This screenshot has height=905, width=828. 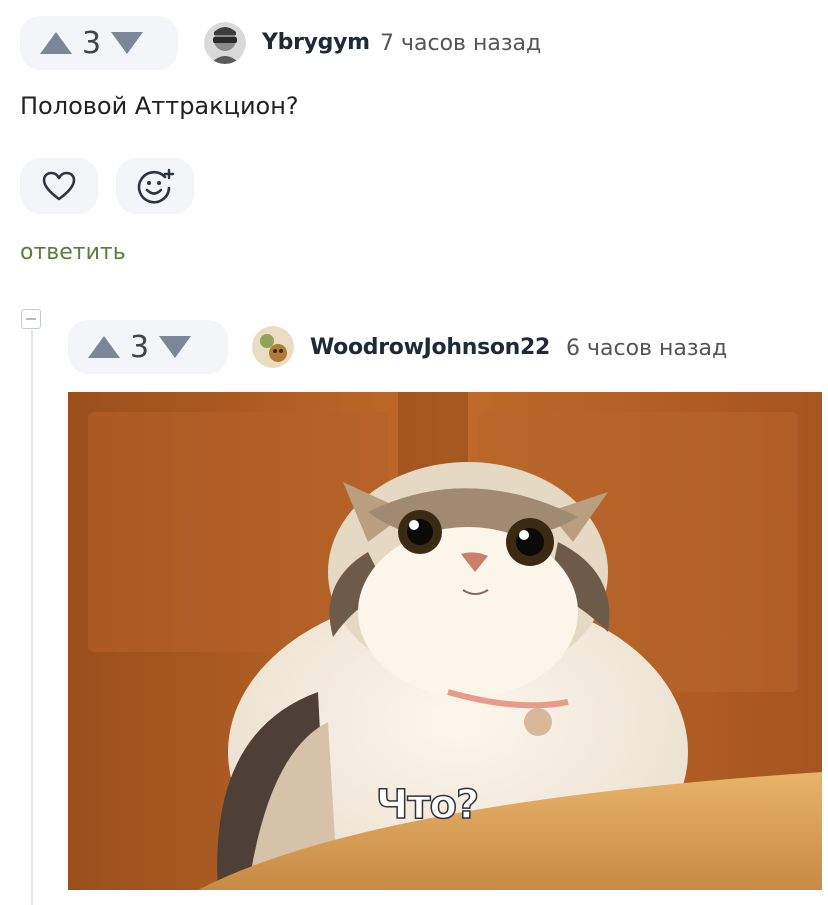 I want to click on minus-square-icon, so click(x=31, y=319).